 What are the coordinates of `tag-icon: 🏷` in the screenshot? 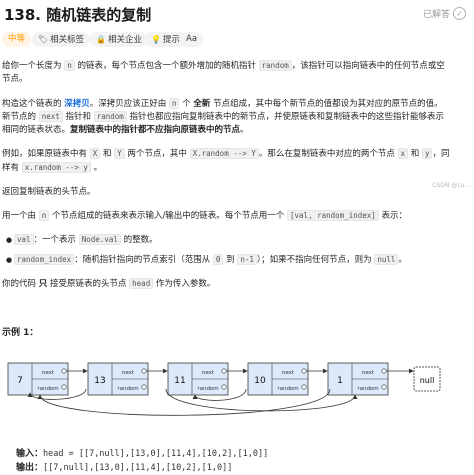 It's located at (43, 39).